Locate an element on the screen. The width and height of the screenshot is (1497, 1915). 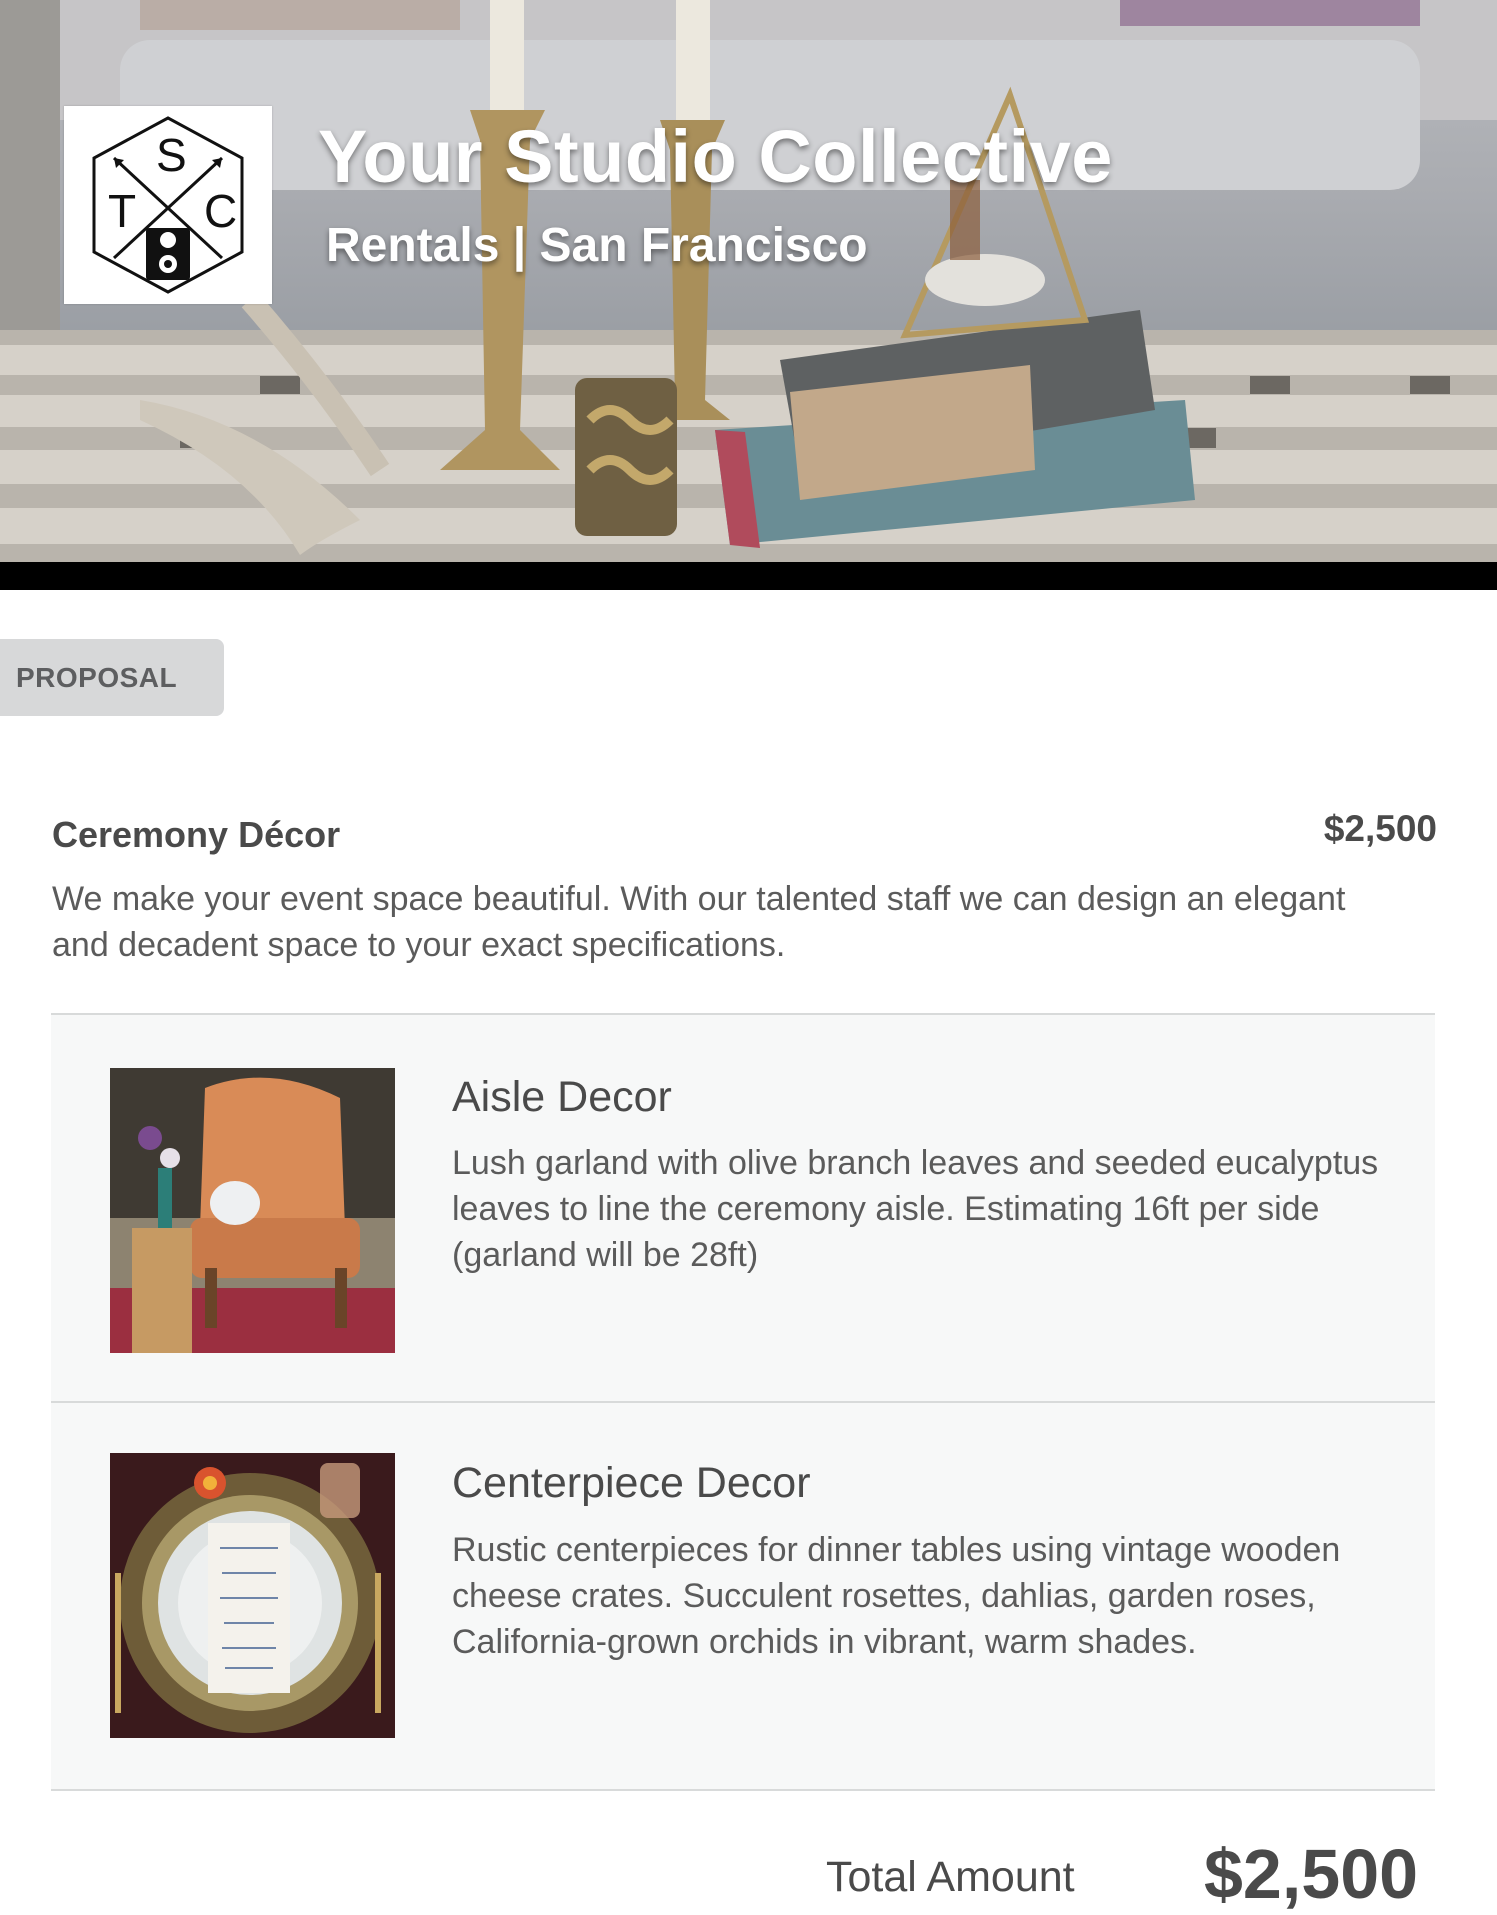
proposal-tag: PROPOSAL is located at coordinates (112, 677).